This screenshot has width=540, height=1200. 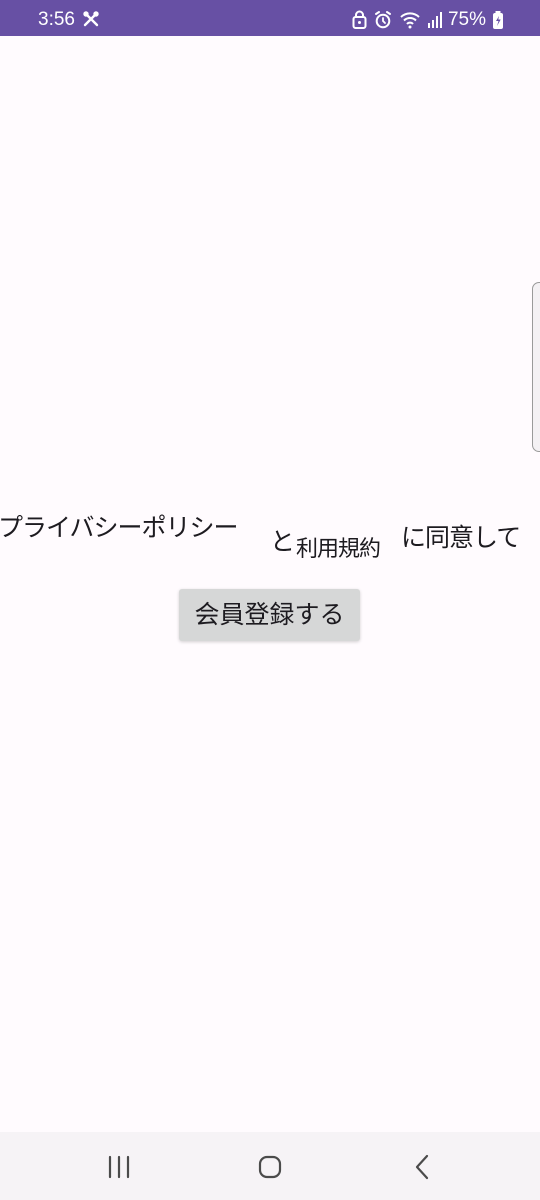 I want to click on terms-link: 利用規約, so click(x=338, y=548).